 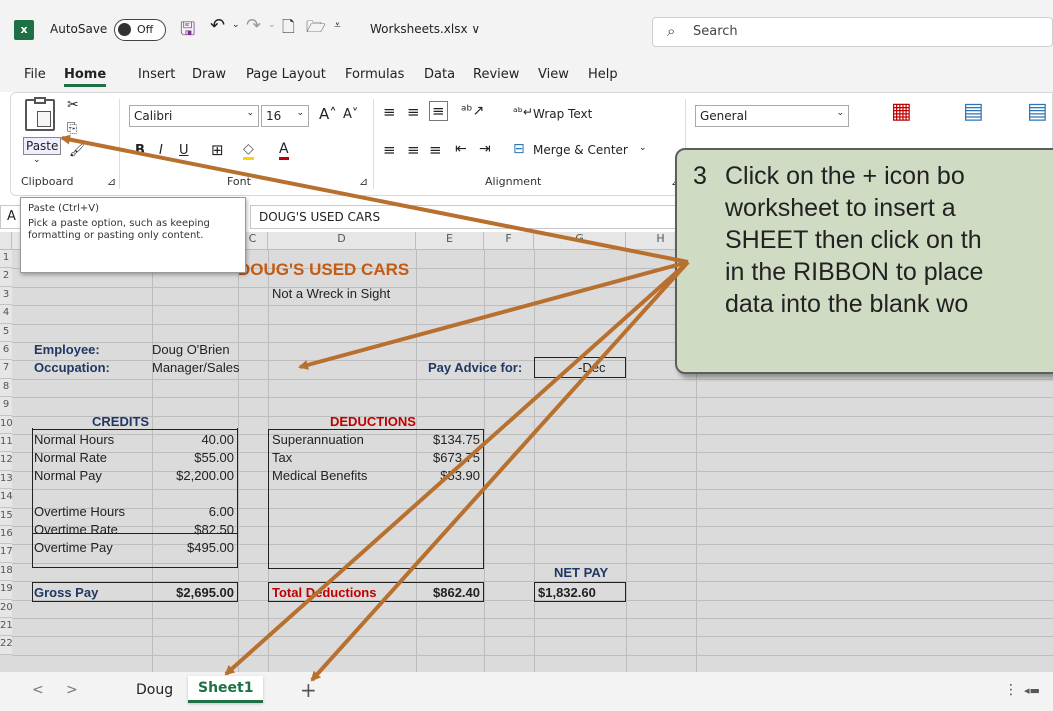 What do you see at coordinates (413, 150) in the screenshot?
I see `align-center-icon: ≡` at bounding box center [413, 150].